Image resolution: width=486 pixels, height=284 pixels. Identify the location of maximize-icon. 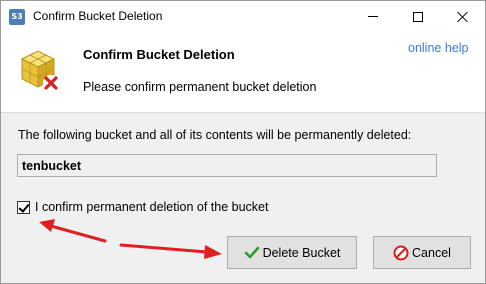
(417, 16).